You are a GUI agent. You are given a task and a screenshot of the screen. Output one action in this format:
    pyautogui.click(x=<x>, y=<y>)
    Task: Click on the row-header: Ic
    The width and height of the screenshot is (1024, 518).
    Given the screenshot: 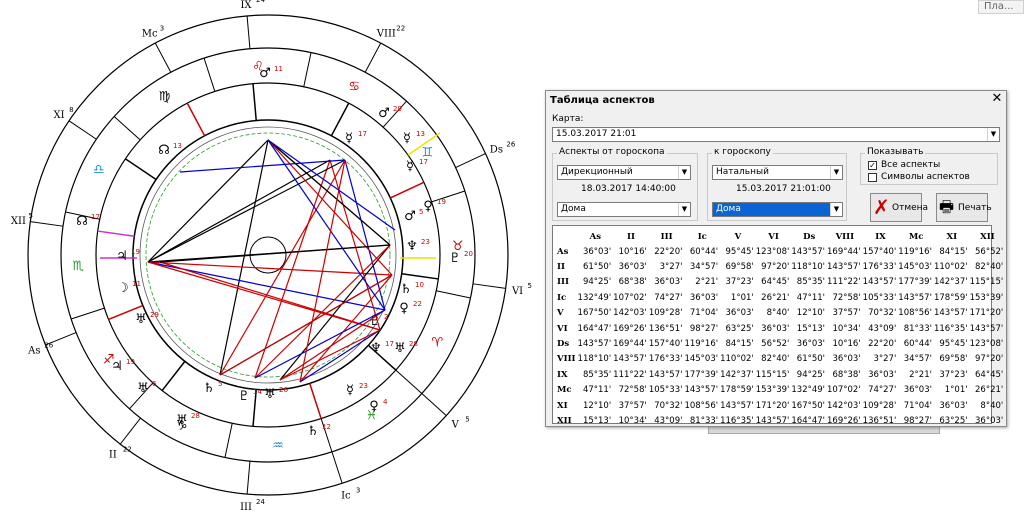 What is the action you would take?
    pyautogui.click(x=562, y=297)
    